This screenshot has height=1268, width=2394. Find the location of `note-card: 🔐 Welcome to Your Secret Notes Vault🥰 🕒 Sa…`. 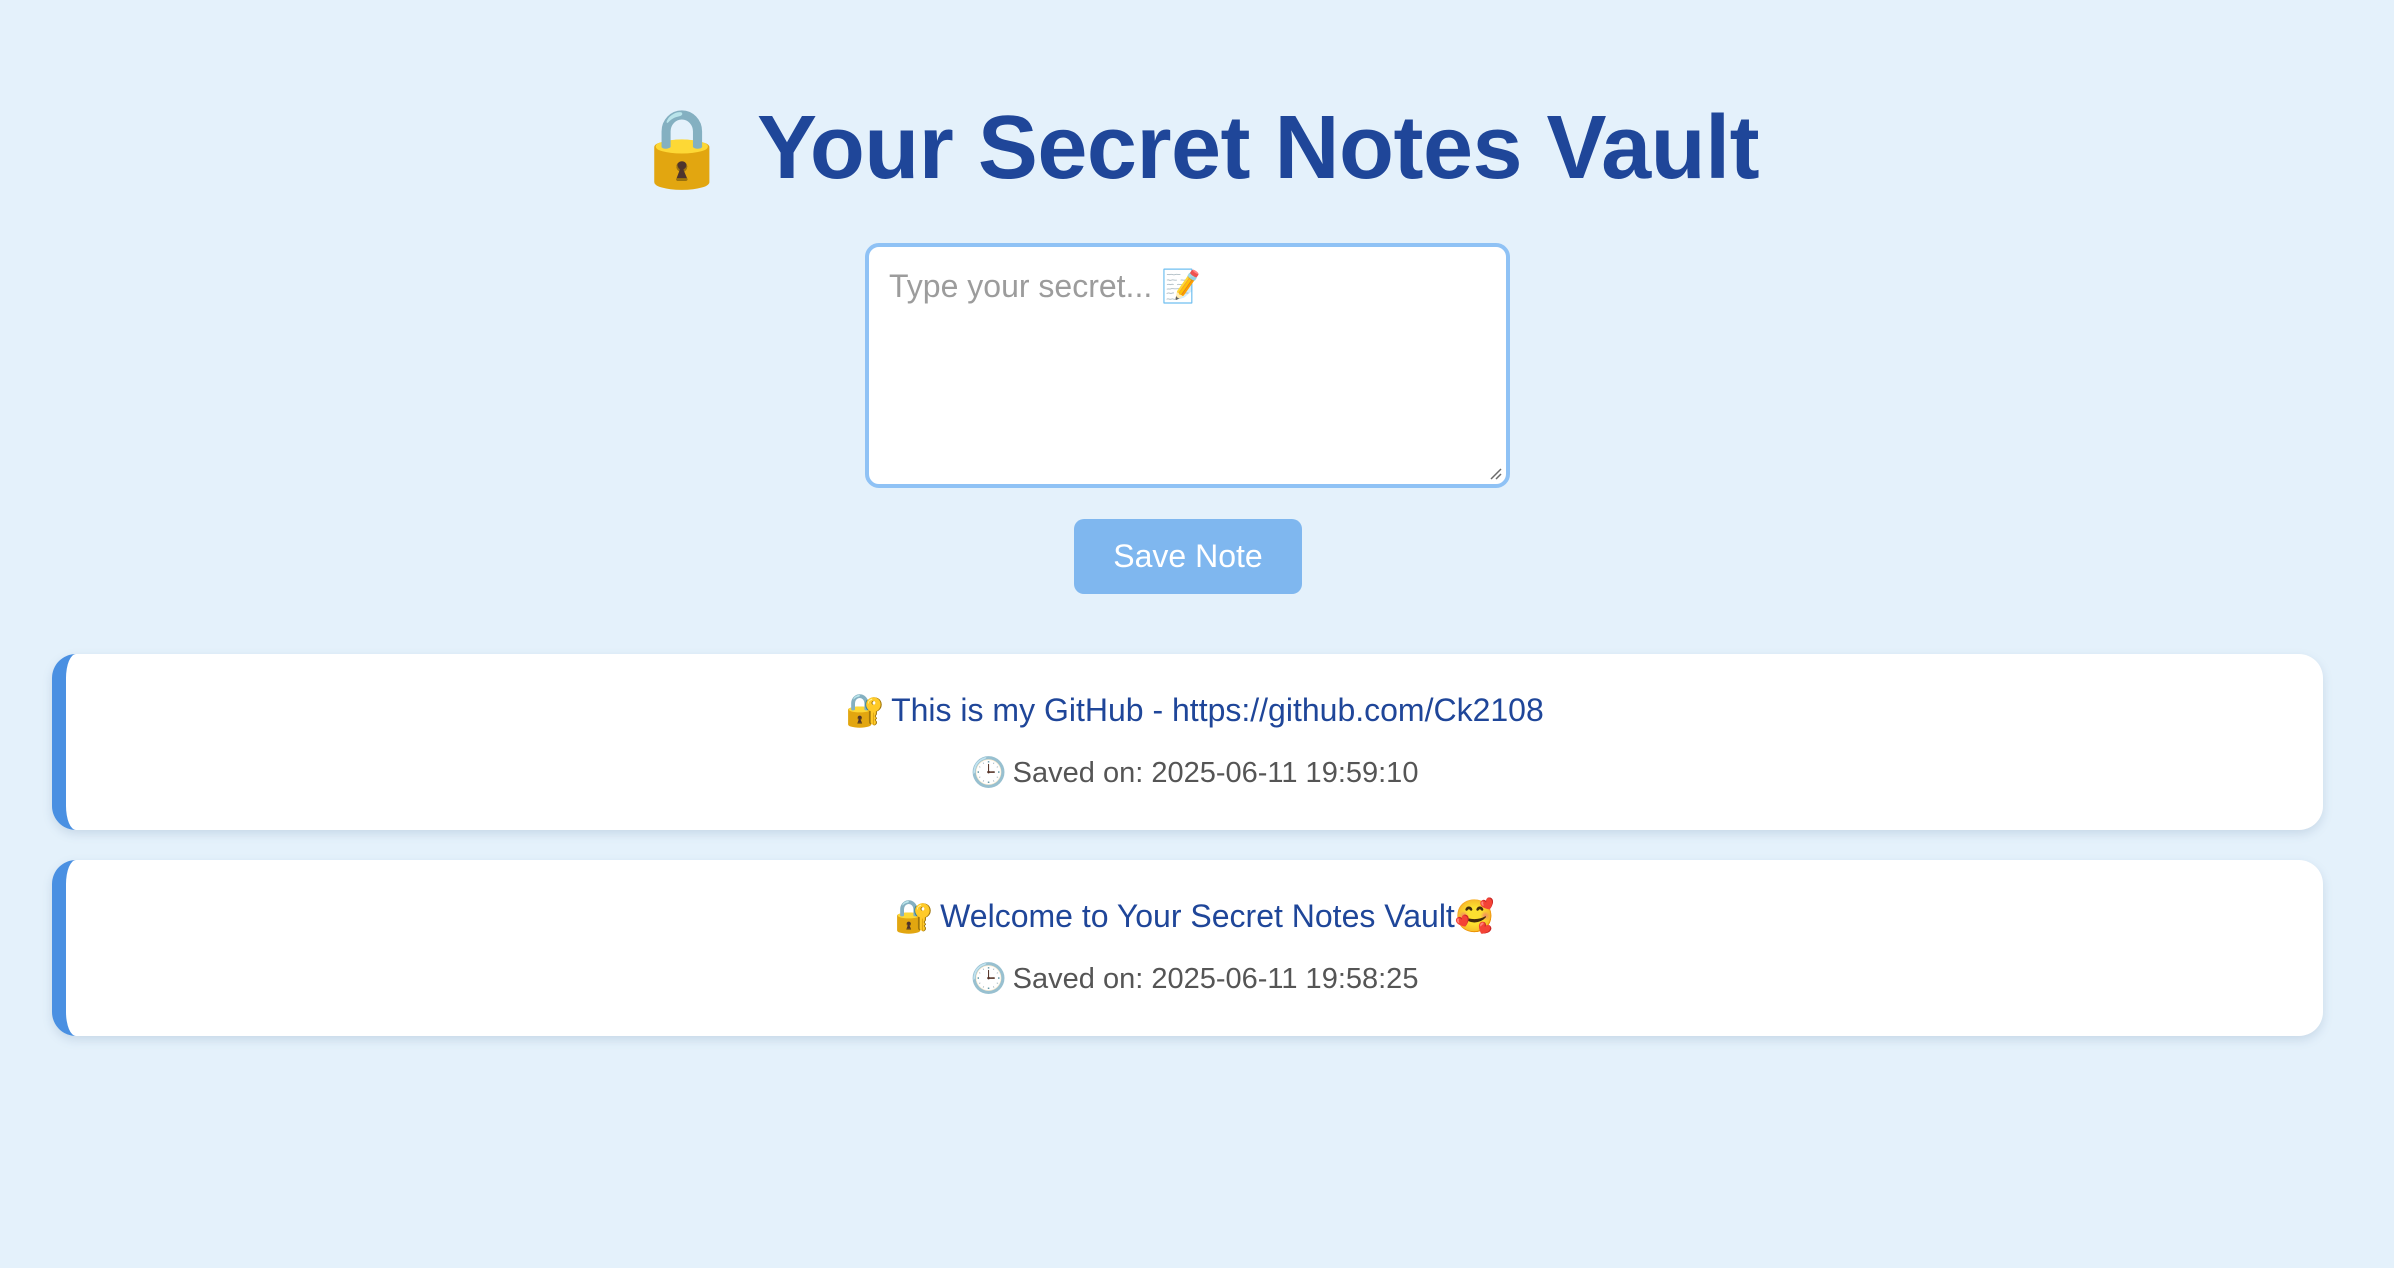

note-card: 🔐 Welcome to Your Secret Notes Vault🥰 🕒 Sa… is located at coordinates (1187, 948).